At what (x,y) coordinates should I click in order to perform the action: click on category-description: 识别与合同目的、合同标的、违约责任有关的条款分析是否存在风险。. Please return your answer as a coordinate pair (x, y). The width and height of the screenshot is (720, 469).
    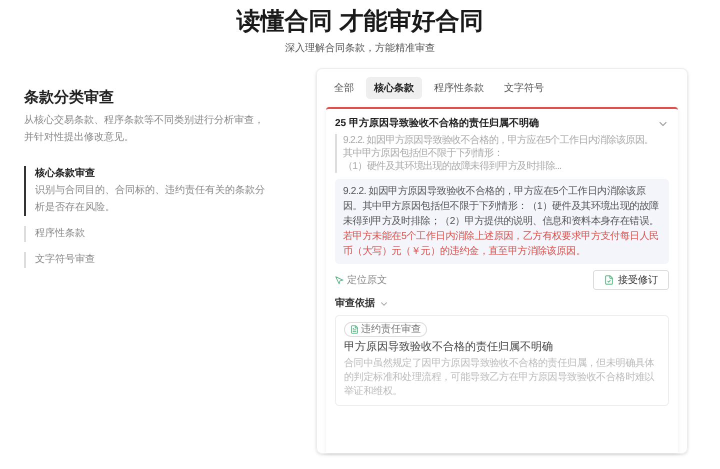
    Looking at the image, I should click on (150, 199).